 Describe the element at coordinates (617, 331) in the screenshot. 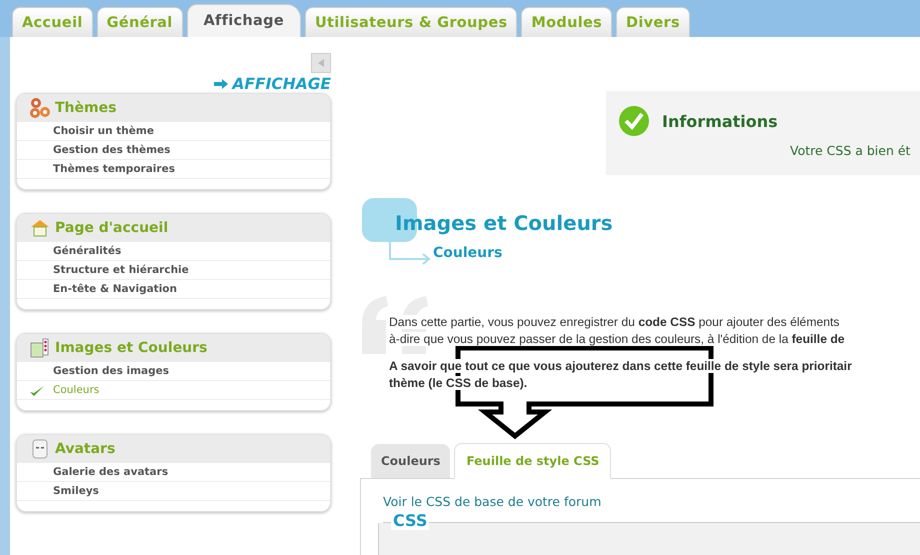

I see `intro-paragraph: Dans cette partie, vous pouvez enregistrer du code CSS pour ajouter des éléments à-dire que vous pouvez passer de la gestion des couleurs, à l'édition de la feuille de` at that location.